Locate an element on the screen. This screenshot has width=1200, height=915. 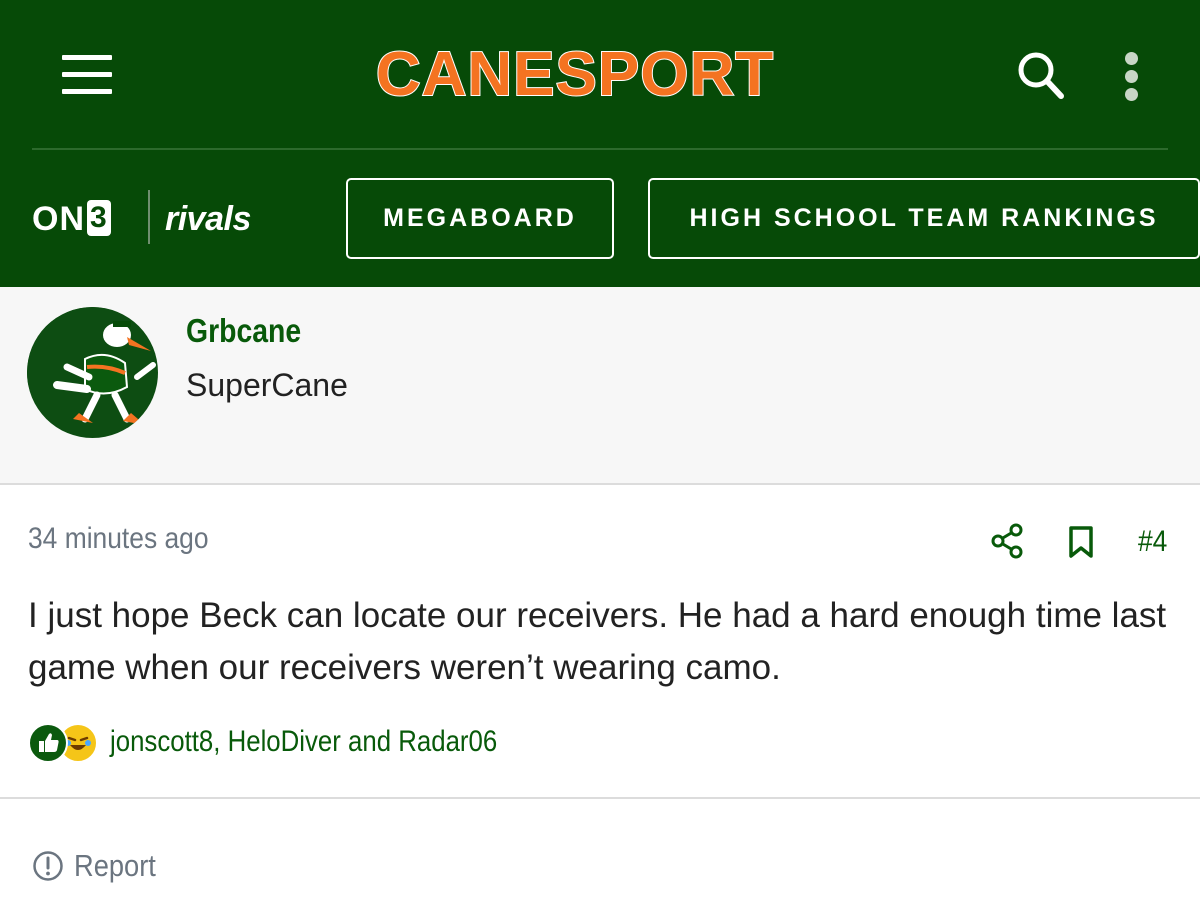
alert-circle-icon is located at coordinates (48, 866).